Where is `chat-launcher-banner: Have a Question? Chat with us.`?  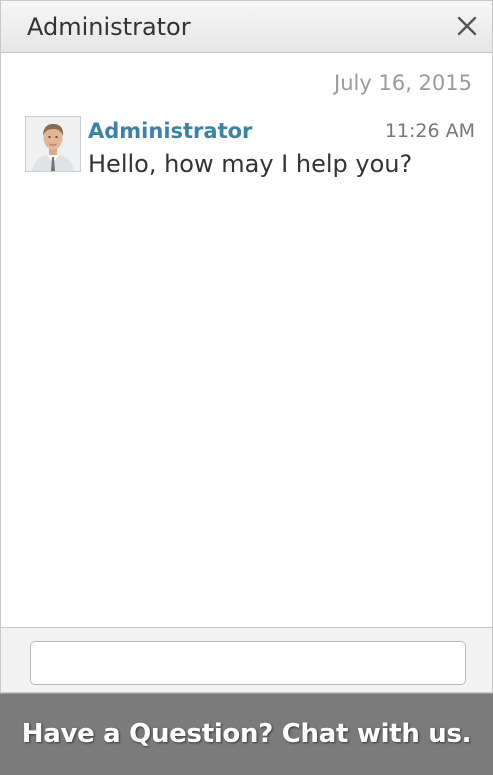
chat-launcher-banner: Have a Question? Chat with us. is located at coordinates (246, 734).